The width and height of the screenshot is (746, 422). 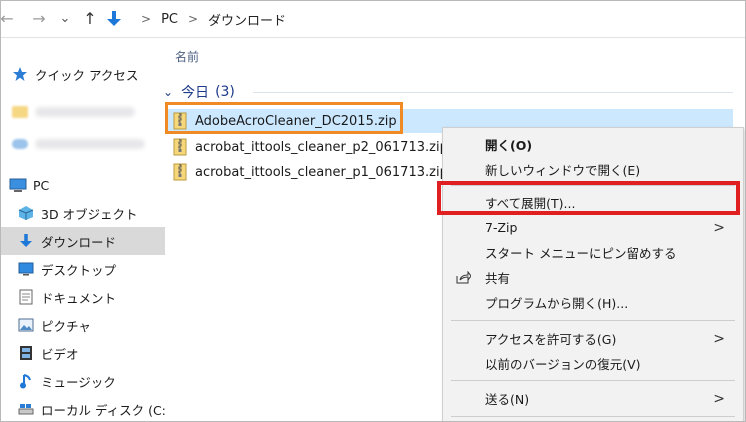 What do you see at coordinates (79, 185) in the screenshot?
I see `sidebar-item-pc: PC` at bounding box center [79, 185].